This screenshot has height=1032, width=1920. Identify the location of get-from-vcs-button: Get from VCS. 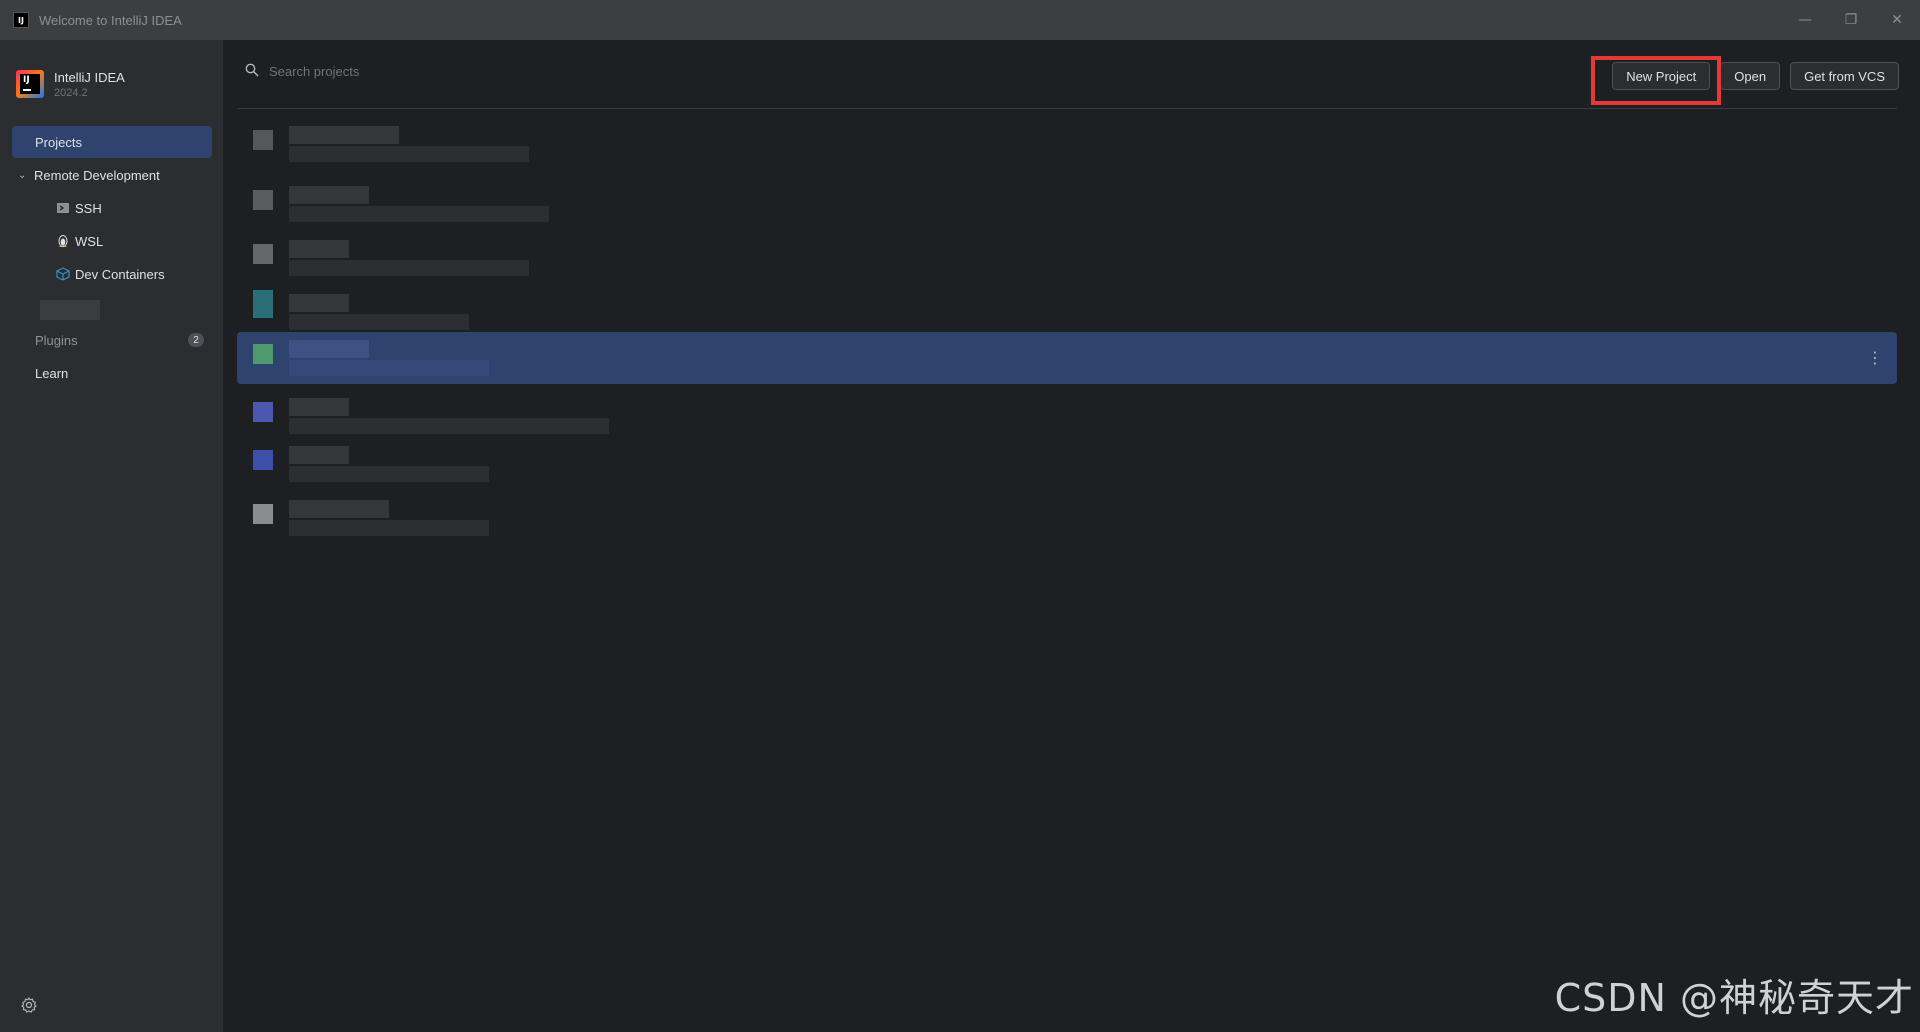
(1844, 76).